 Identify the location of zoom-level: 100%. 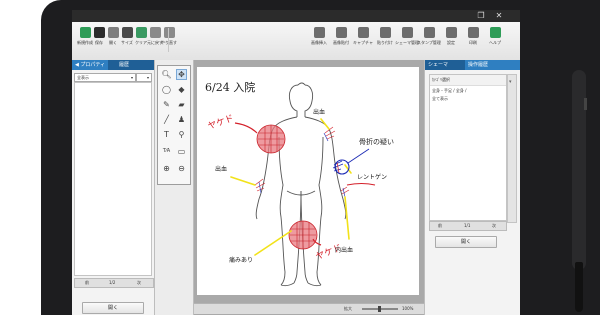
(408, 308).